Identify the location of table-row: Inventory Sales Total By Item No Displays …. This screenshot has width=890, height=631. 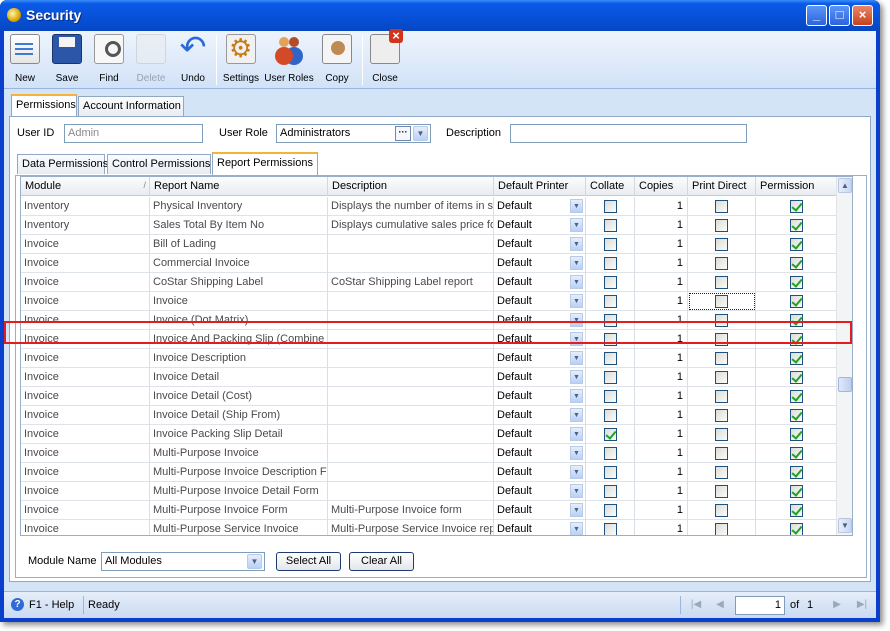
(429, 225).